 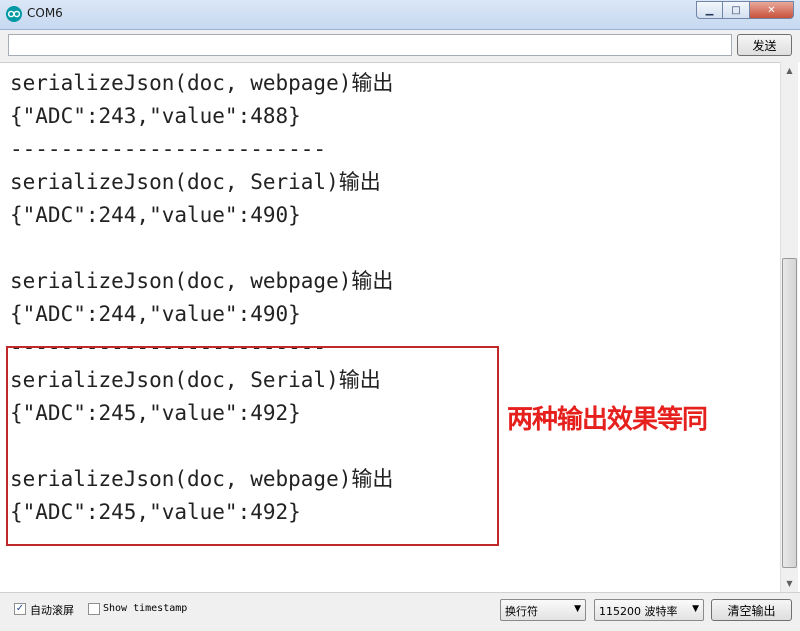 I want to click on line-ending-value: 换行符, so click(x=521, y=611).